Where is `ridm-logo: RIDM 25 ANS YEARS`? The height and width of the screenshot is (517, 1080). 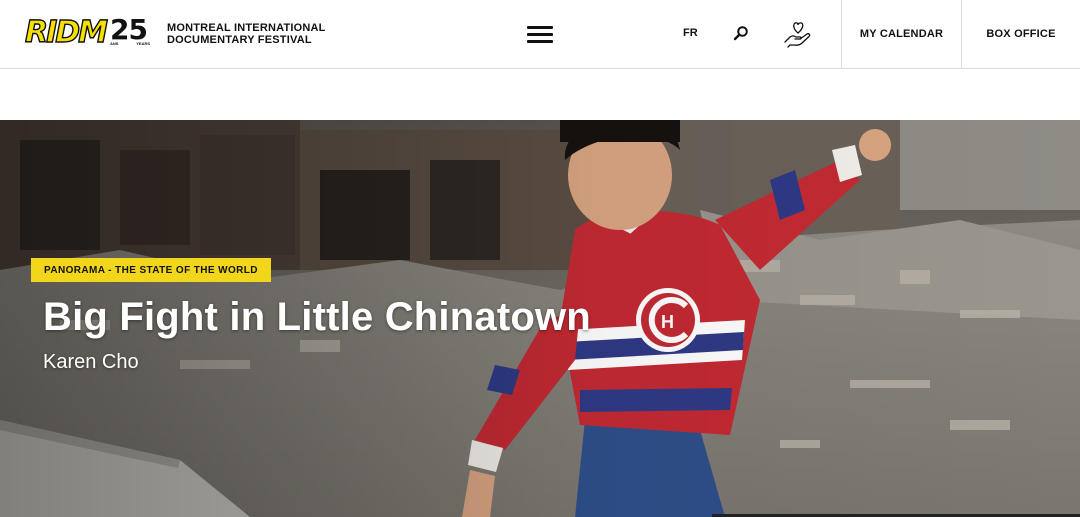 ridm-logo: RIDM 25 ANS YEARS is located at coordinates (87, 32).